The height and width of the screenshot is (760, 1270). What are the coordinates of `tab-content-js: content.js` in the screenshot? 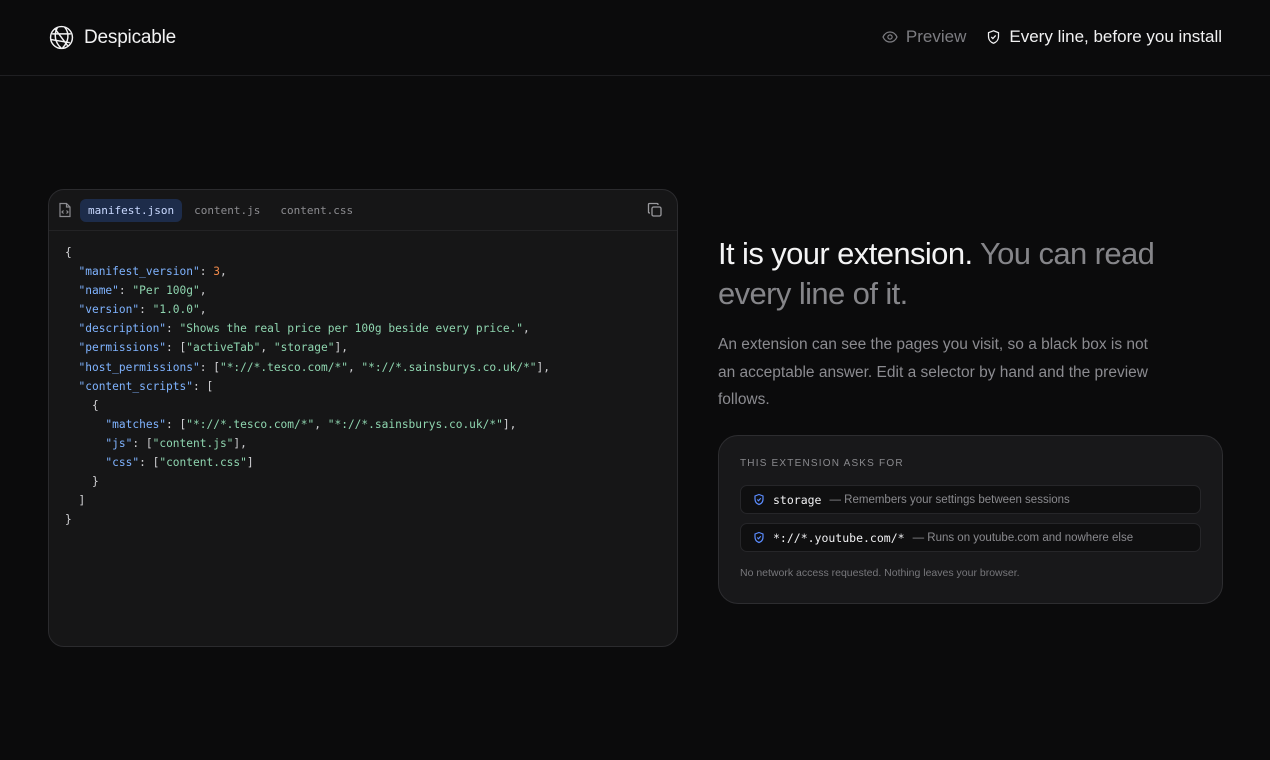 It's located at (227, 210).